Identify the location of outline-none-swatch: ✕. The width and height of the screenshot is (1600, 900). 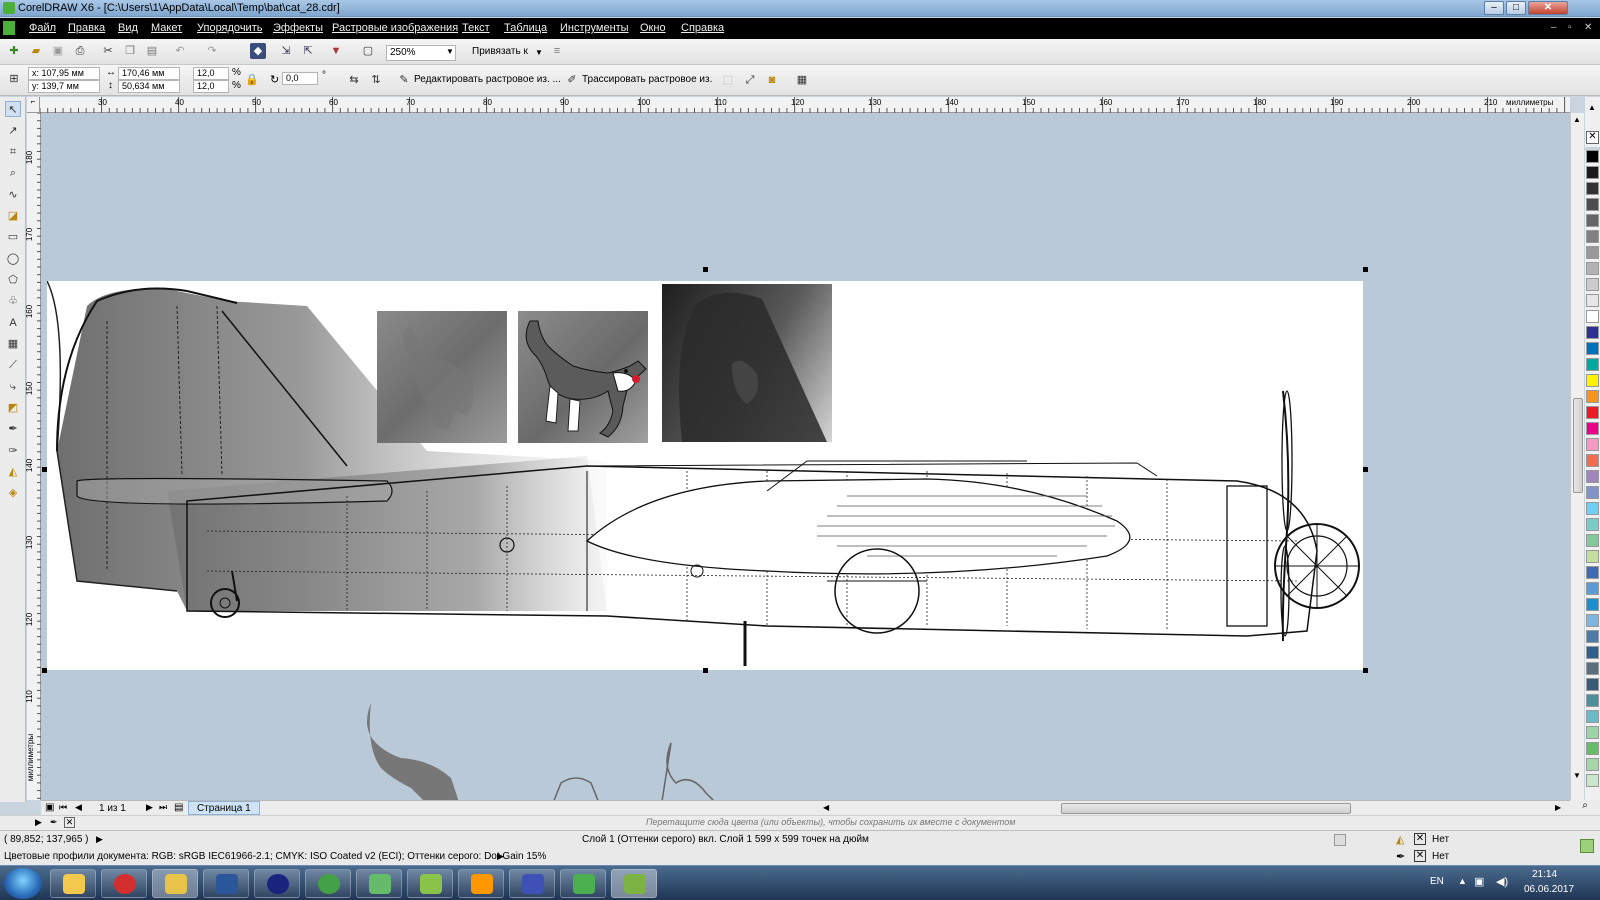
(1420, 856).